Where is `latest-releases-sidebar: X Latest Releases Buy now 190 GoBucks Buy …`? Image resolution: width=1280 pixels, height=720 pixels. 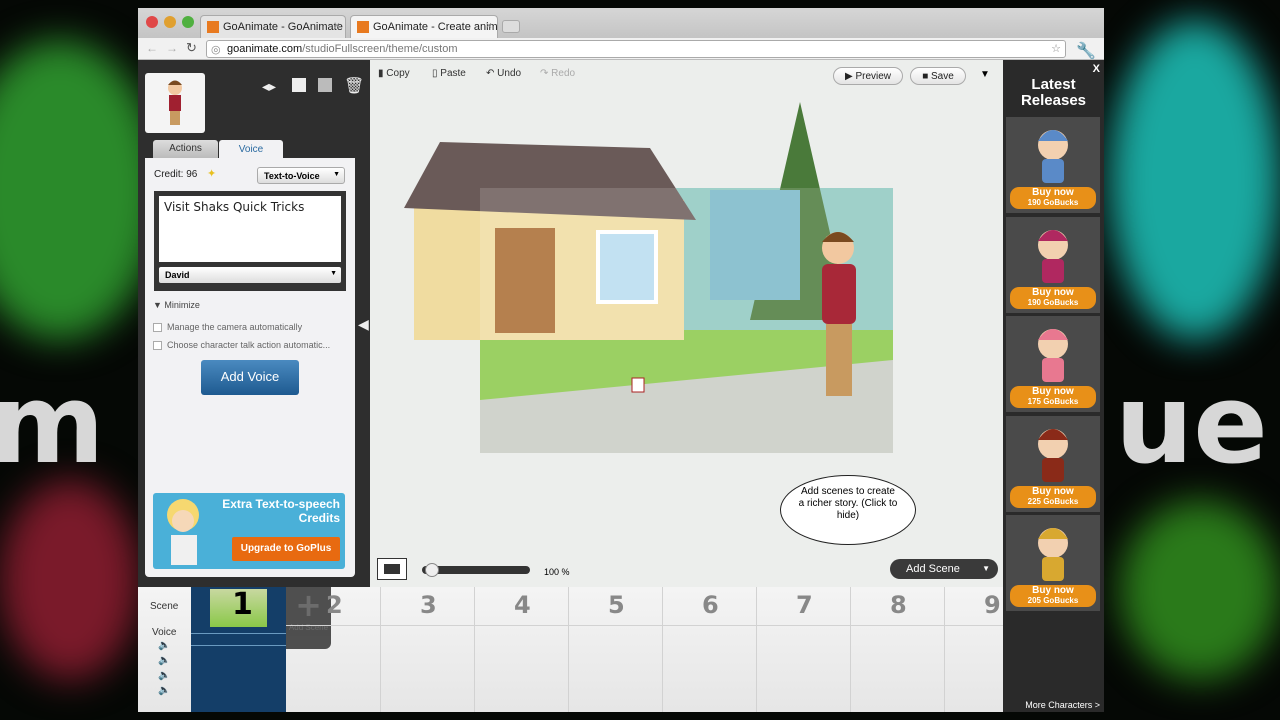 latest-releases-sidebar: X Latest Releases Buy now 190 GoBucks Buy … is located at coordinates (1053, 386).